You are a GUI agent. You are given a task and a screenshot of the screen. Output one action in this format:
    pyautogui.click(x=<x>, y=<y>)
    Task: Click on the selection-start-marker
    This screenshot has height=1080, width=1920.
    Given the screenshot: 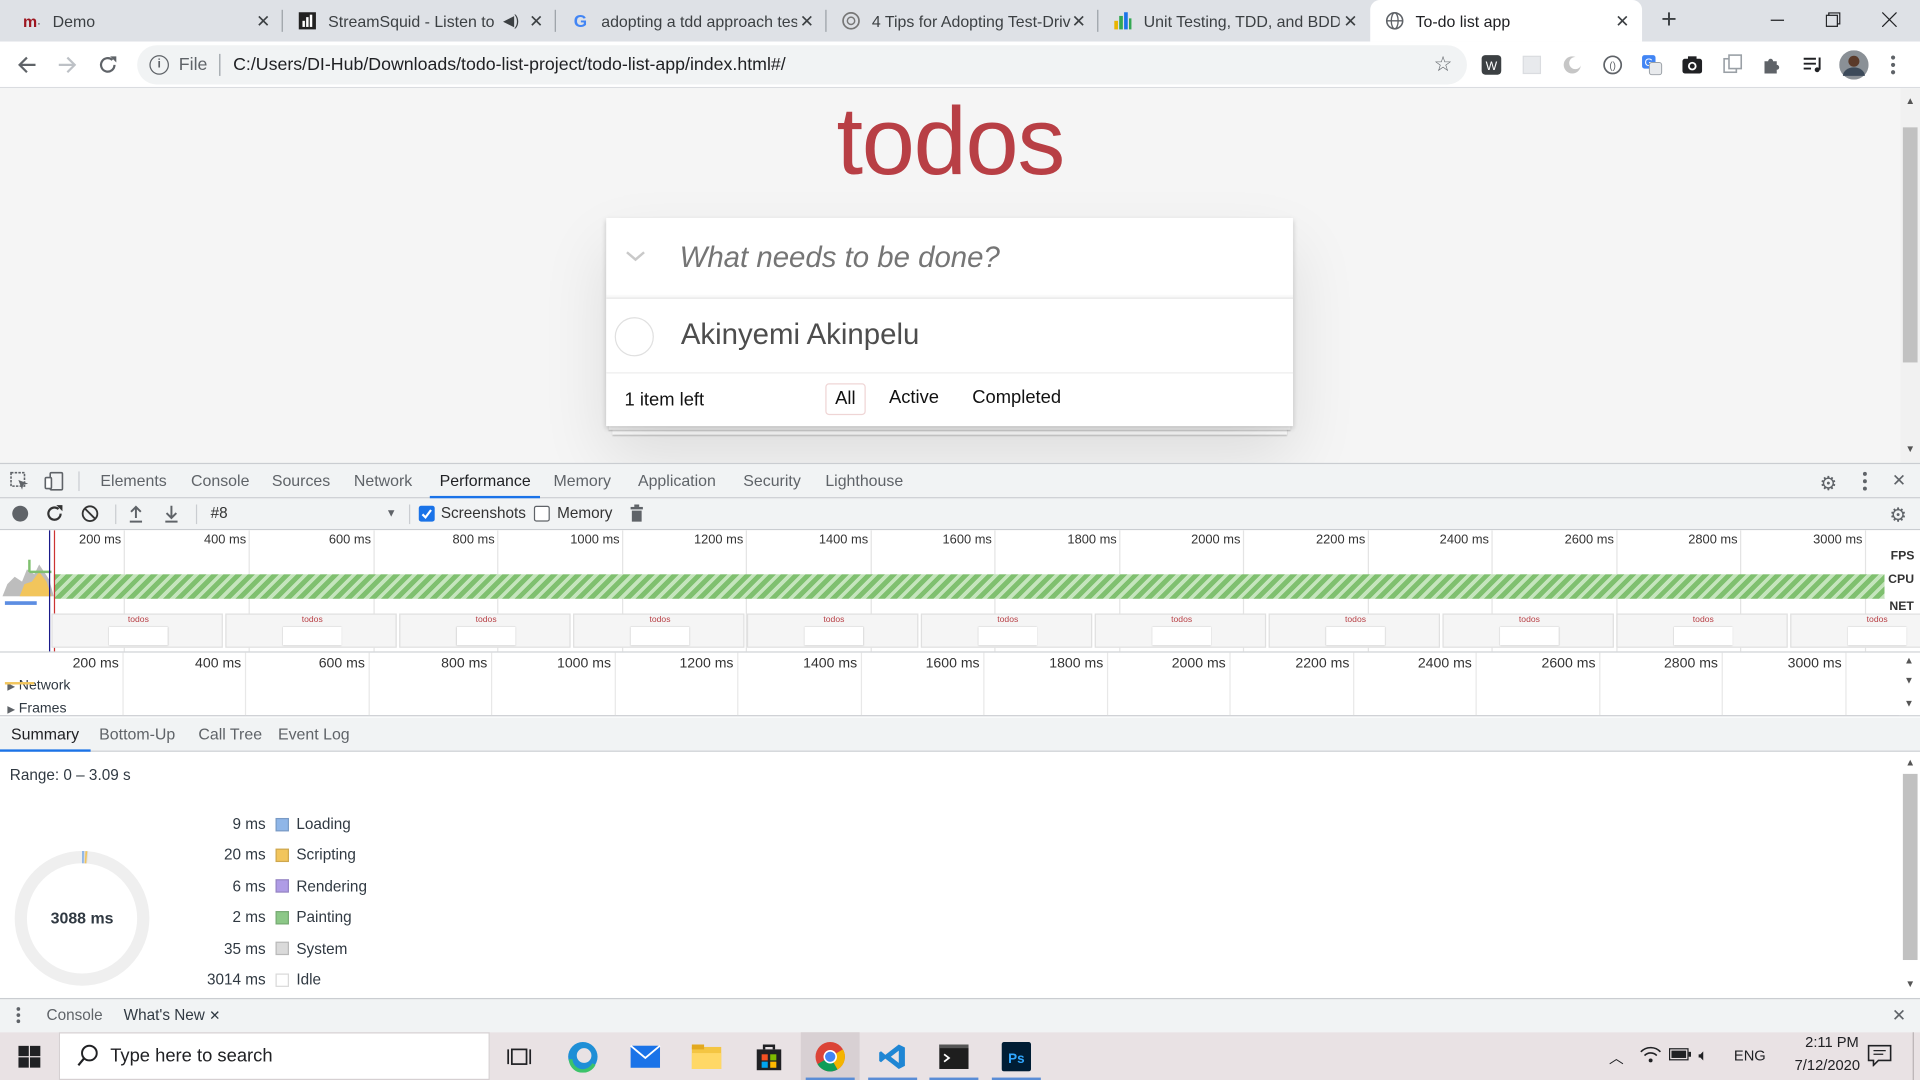 What is the action you would take?
    pyautogui.click(x=49, y=591)
    